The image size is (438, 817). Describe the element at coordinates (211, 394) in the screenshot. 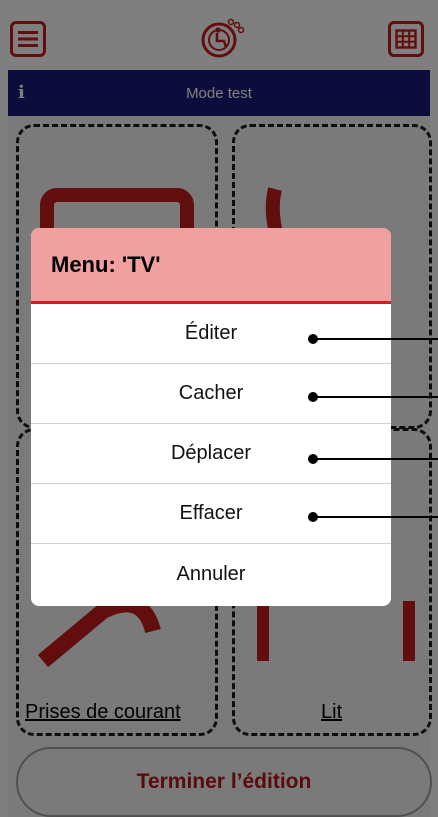

I see `menu-item-cacher: Cacher` at that location.